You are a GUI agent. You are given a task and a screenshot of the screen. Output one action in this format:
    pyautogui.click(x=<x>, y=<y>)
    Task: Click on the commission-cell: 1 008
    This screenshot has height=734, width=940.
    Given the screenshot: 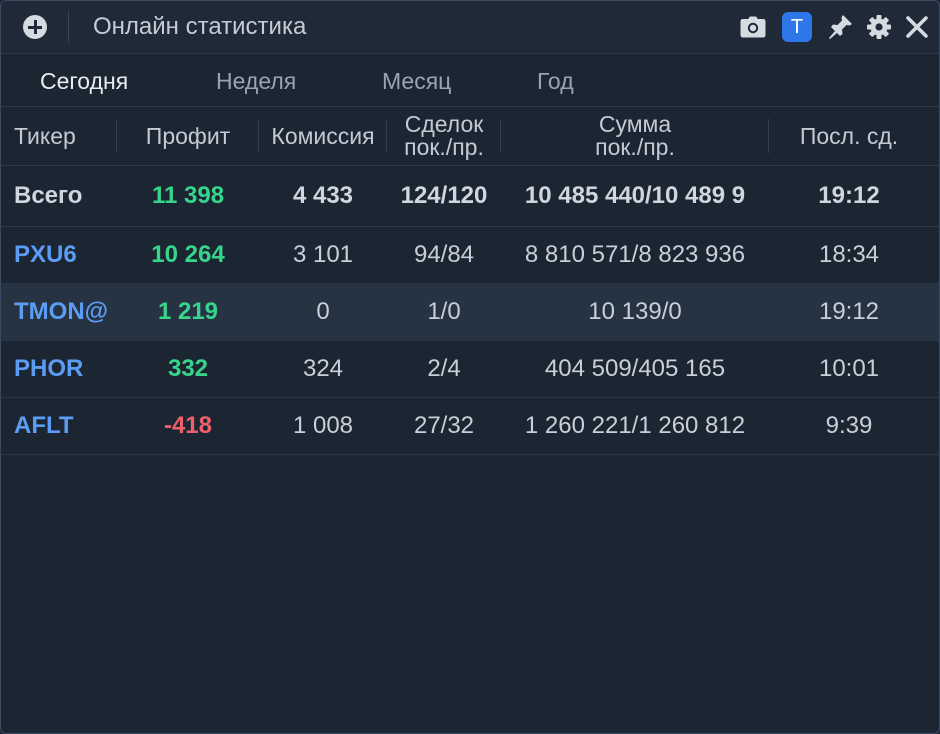 What is the action you would take?
    pyautogui.click(x=323, y=425)
    